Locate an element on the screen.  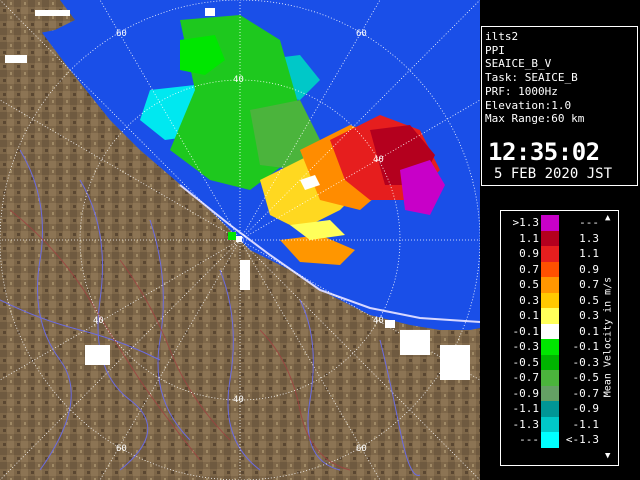
legend-arrow-up-icon: ▲ is located at coordinates (607, 218).